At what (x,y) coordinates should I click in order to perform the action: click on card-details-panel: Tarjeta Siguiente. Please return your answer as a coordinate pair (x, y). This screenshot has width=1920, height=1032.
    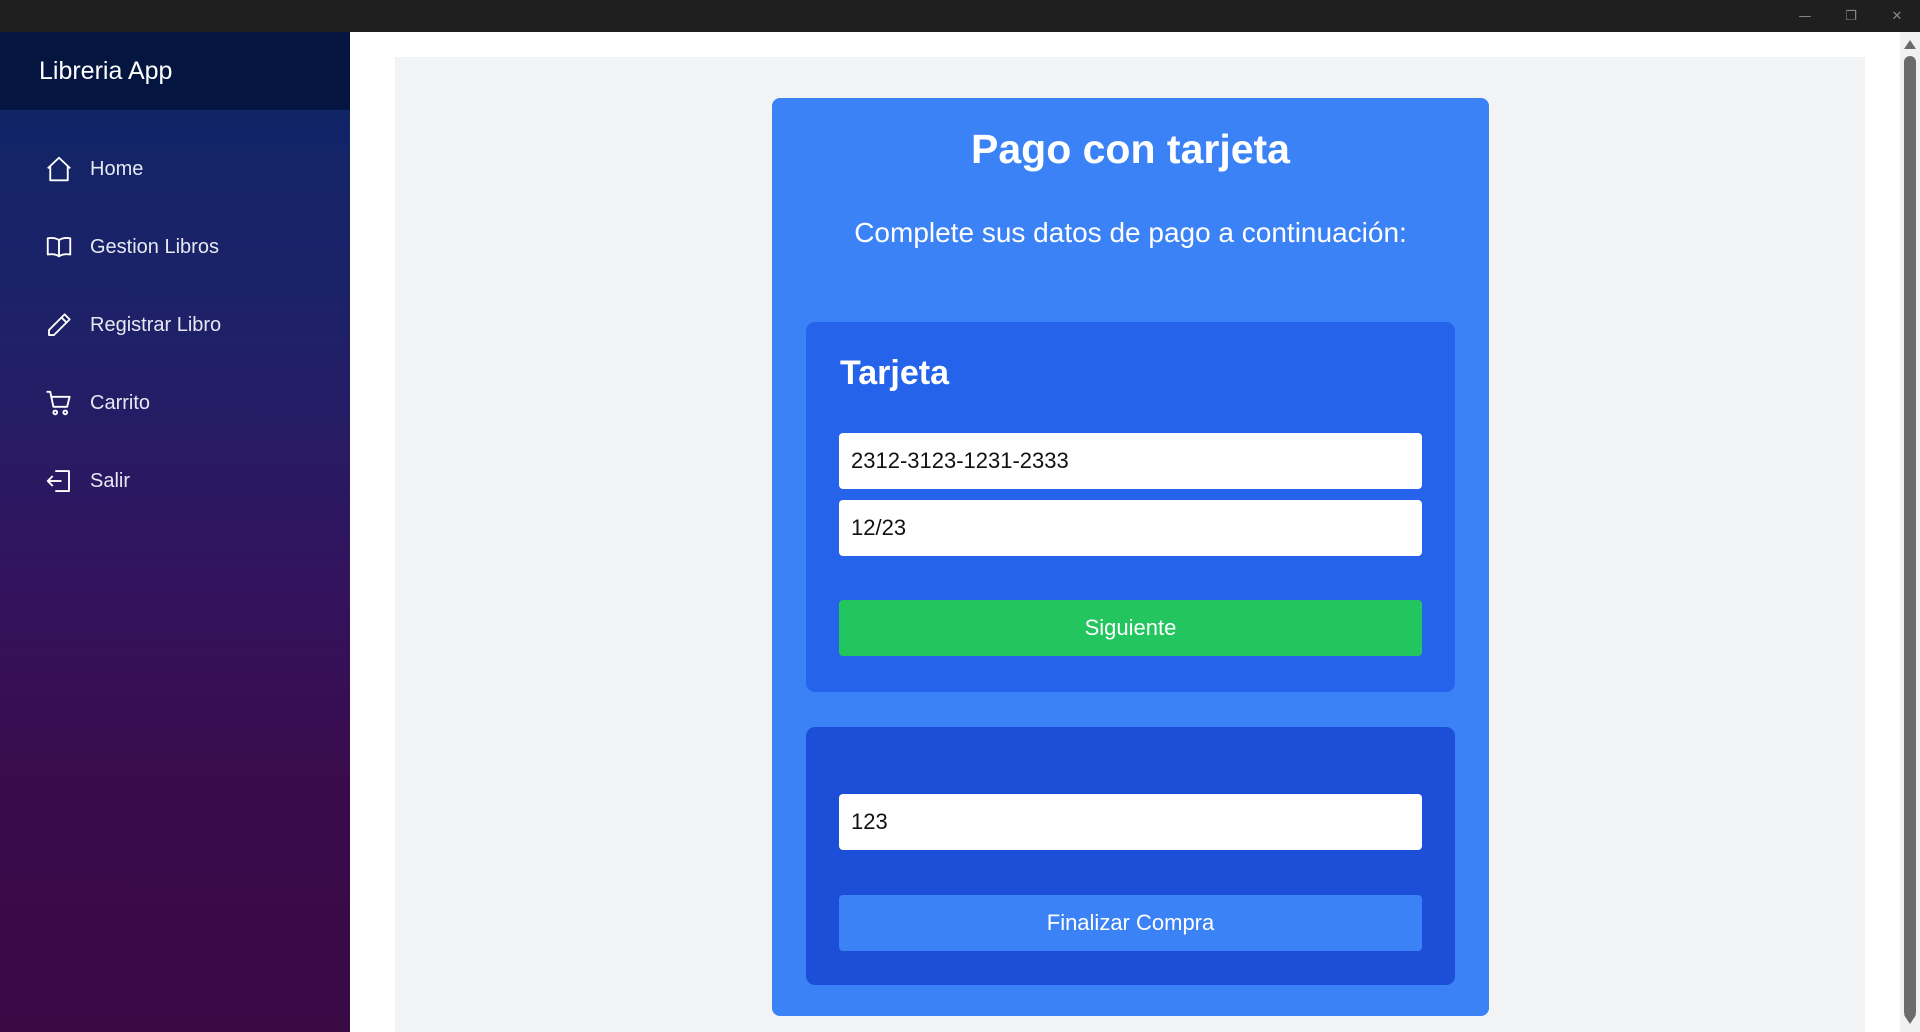
    Looking at the image, I should click on (1130, 507).